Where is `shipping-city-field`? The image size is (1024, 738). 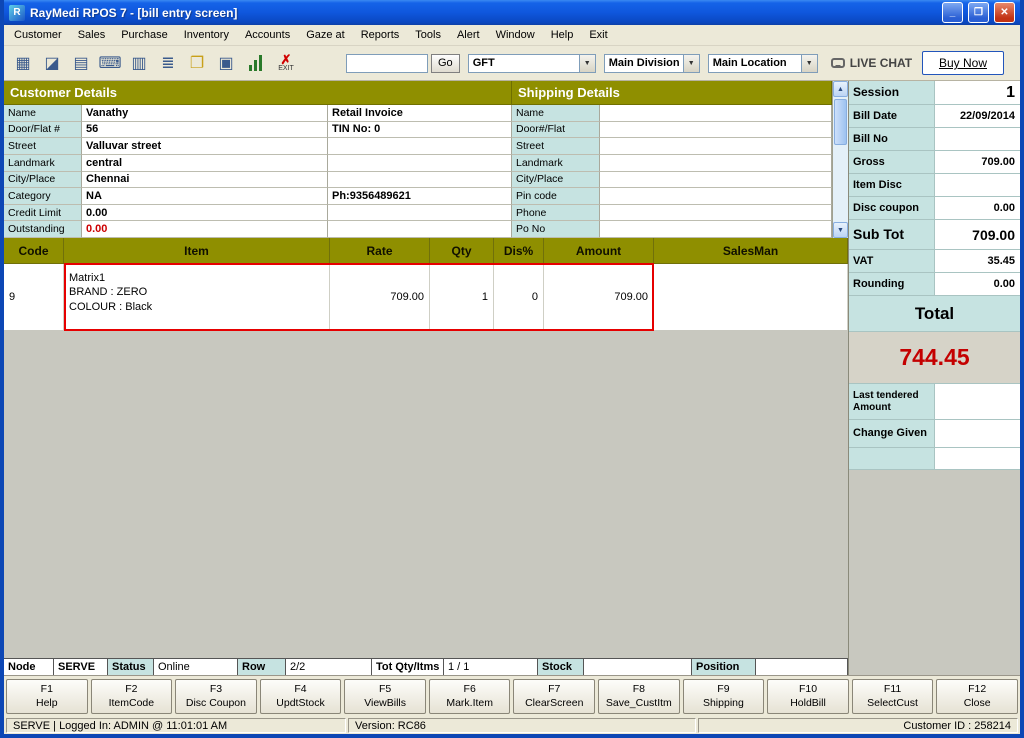
shipping-city-field is located at coordinates (716, 180).